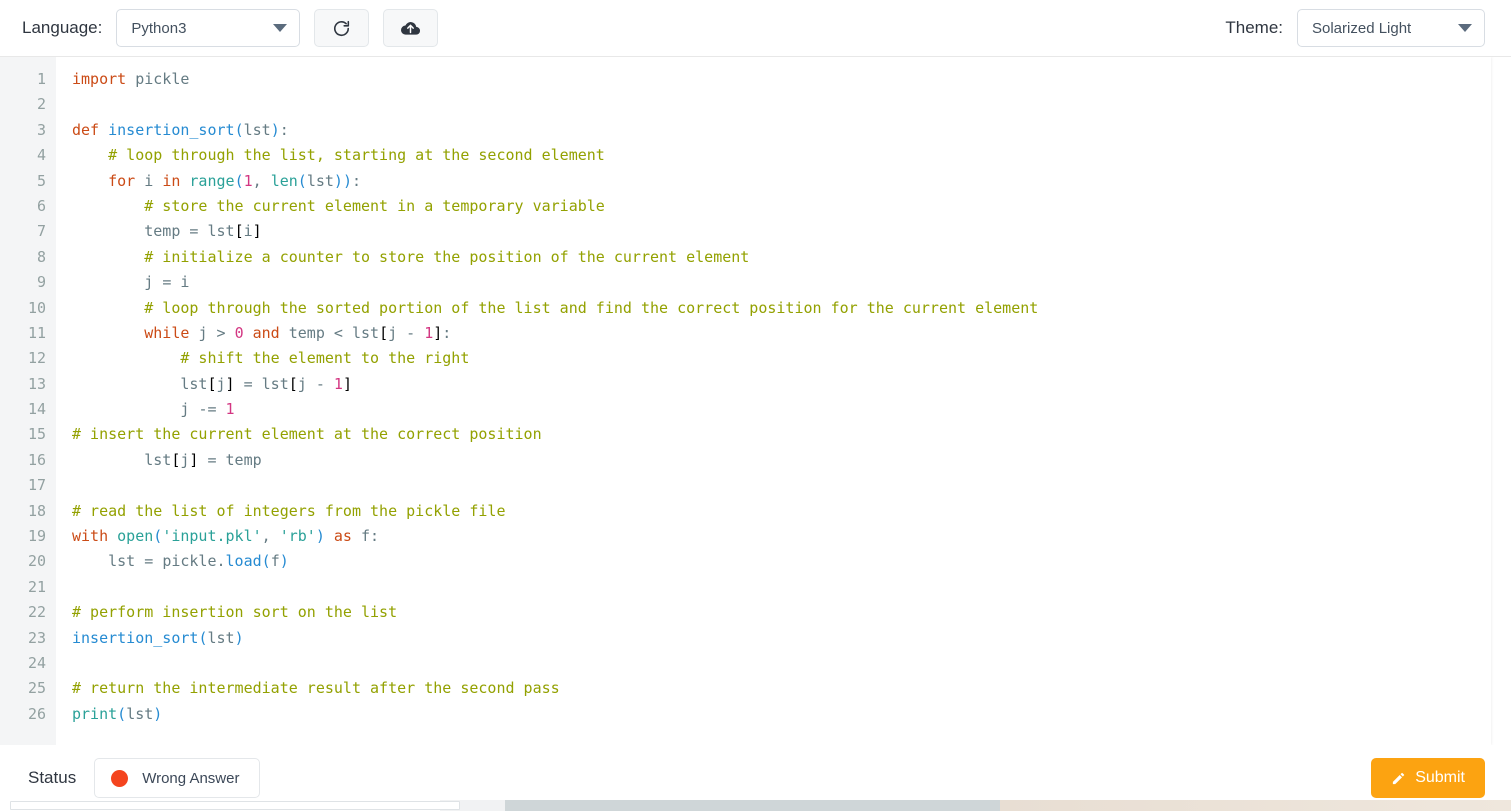 Image resolution: width=1511 pixels, height=811 pixels. I want to click on status-verdict-text: Wrong Answer, so click(191, 778).